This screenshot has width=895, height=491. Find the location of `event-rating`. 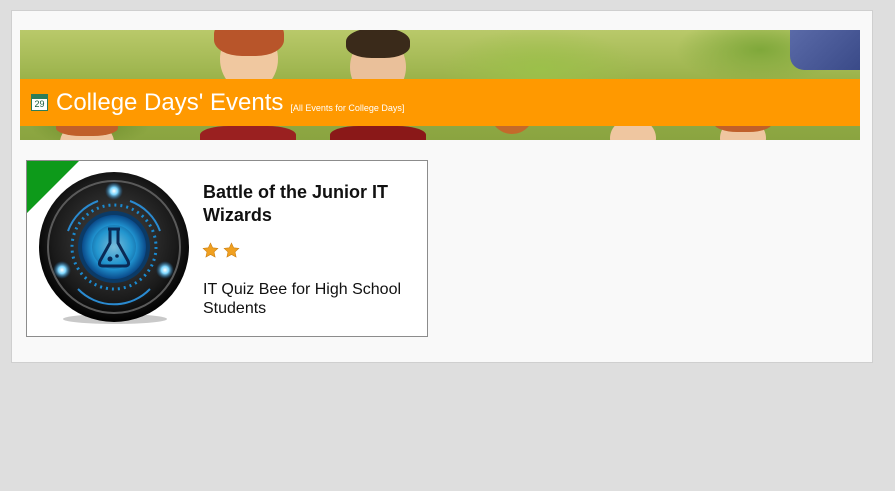

event-rating is located at coordinates (221, 250).